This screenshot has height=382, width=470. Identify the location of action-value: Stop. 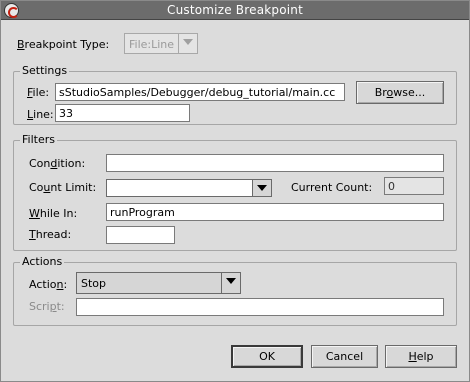
(94, 283).